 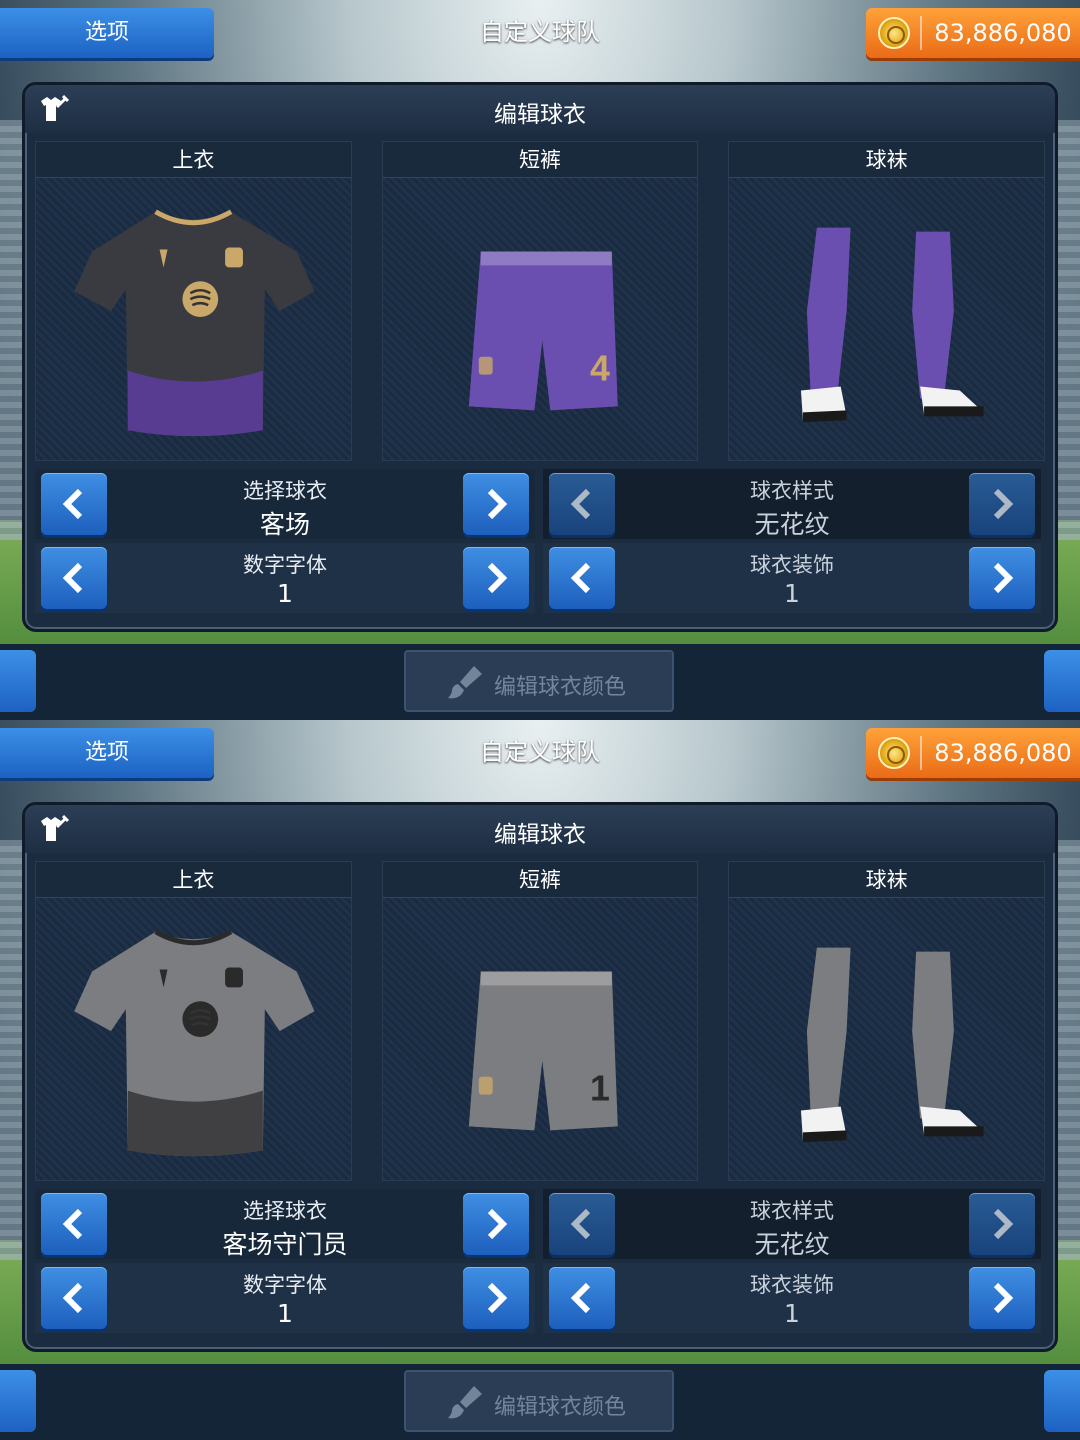 I want to click on select-kit-row: 选择球衣 客场, so click(x=285, y=504).